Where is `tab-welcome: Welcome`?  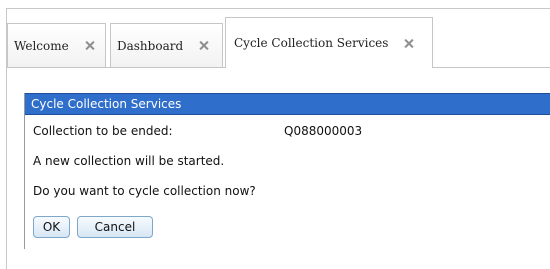 tab-welcome: Welcome is located at coordinates (56, 45).